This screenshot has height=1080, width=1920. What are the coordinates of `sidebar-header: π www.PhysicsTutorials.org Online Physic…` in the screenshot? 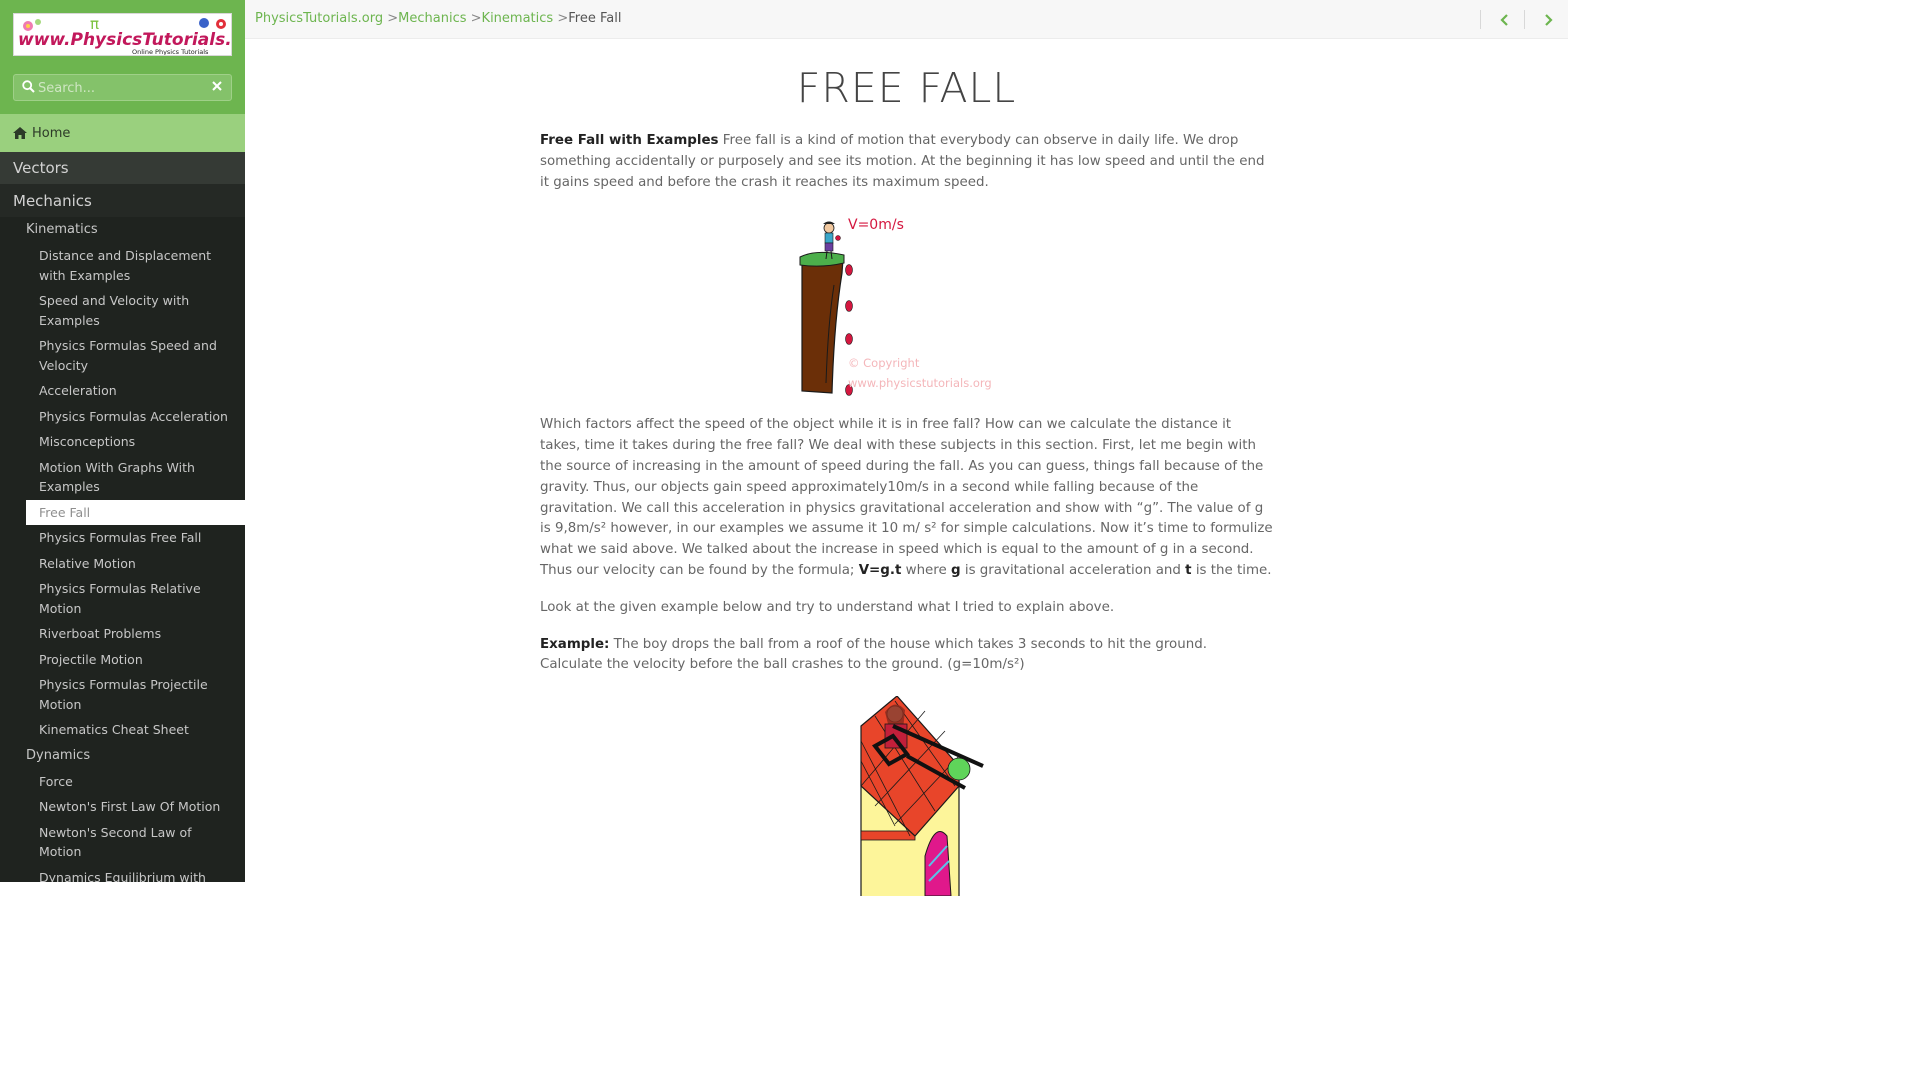 It's located at (122, 57).